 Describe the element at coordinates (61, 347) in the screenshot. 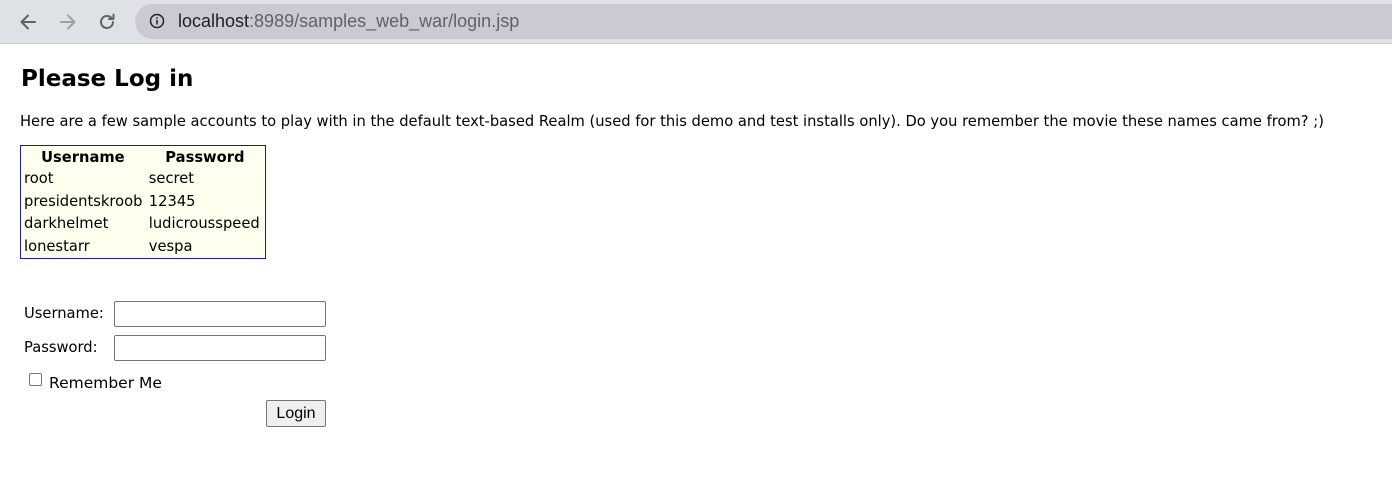

I see `password-label: Password:` at that location.